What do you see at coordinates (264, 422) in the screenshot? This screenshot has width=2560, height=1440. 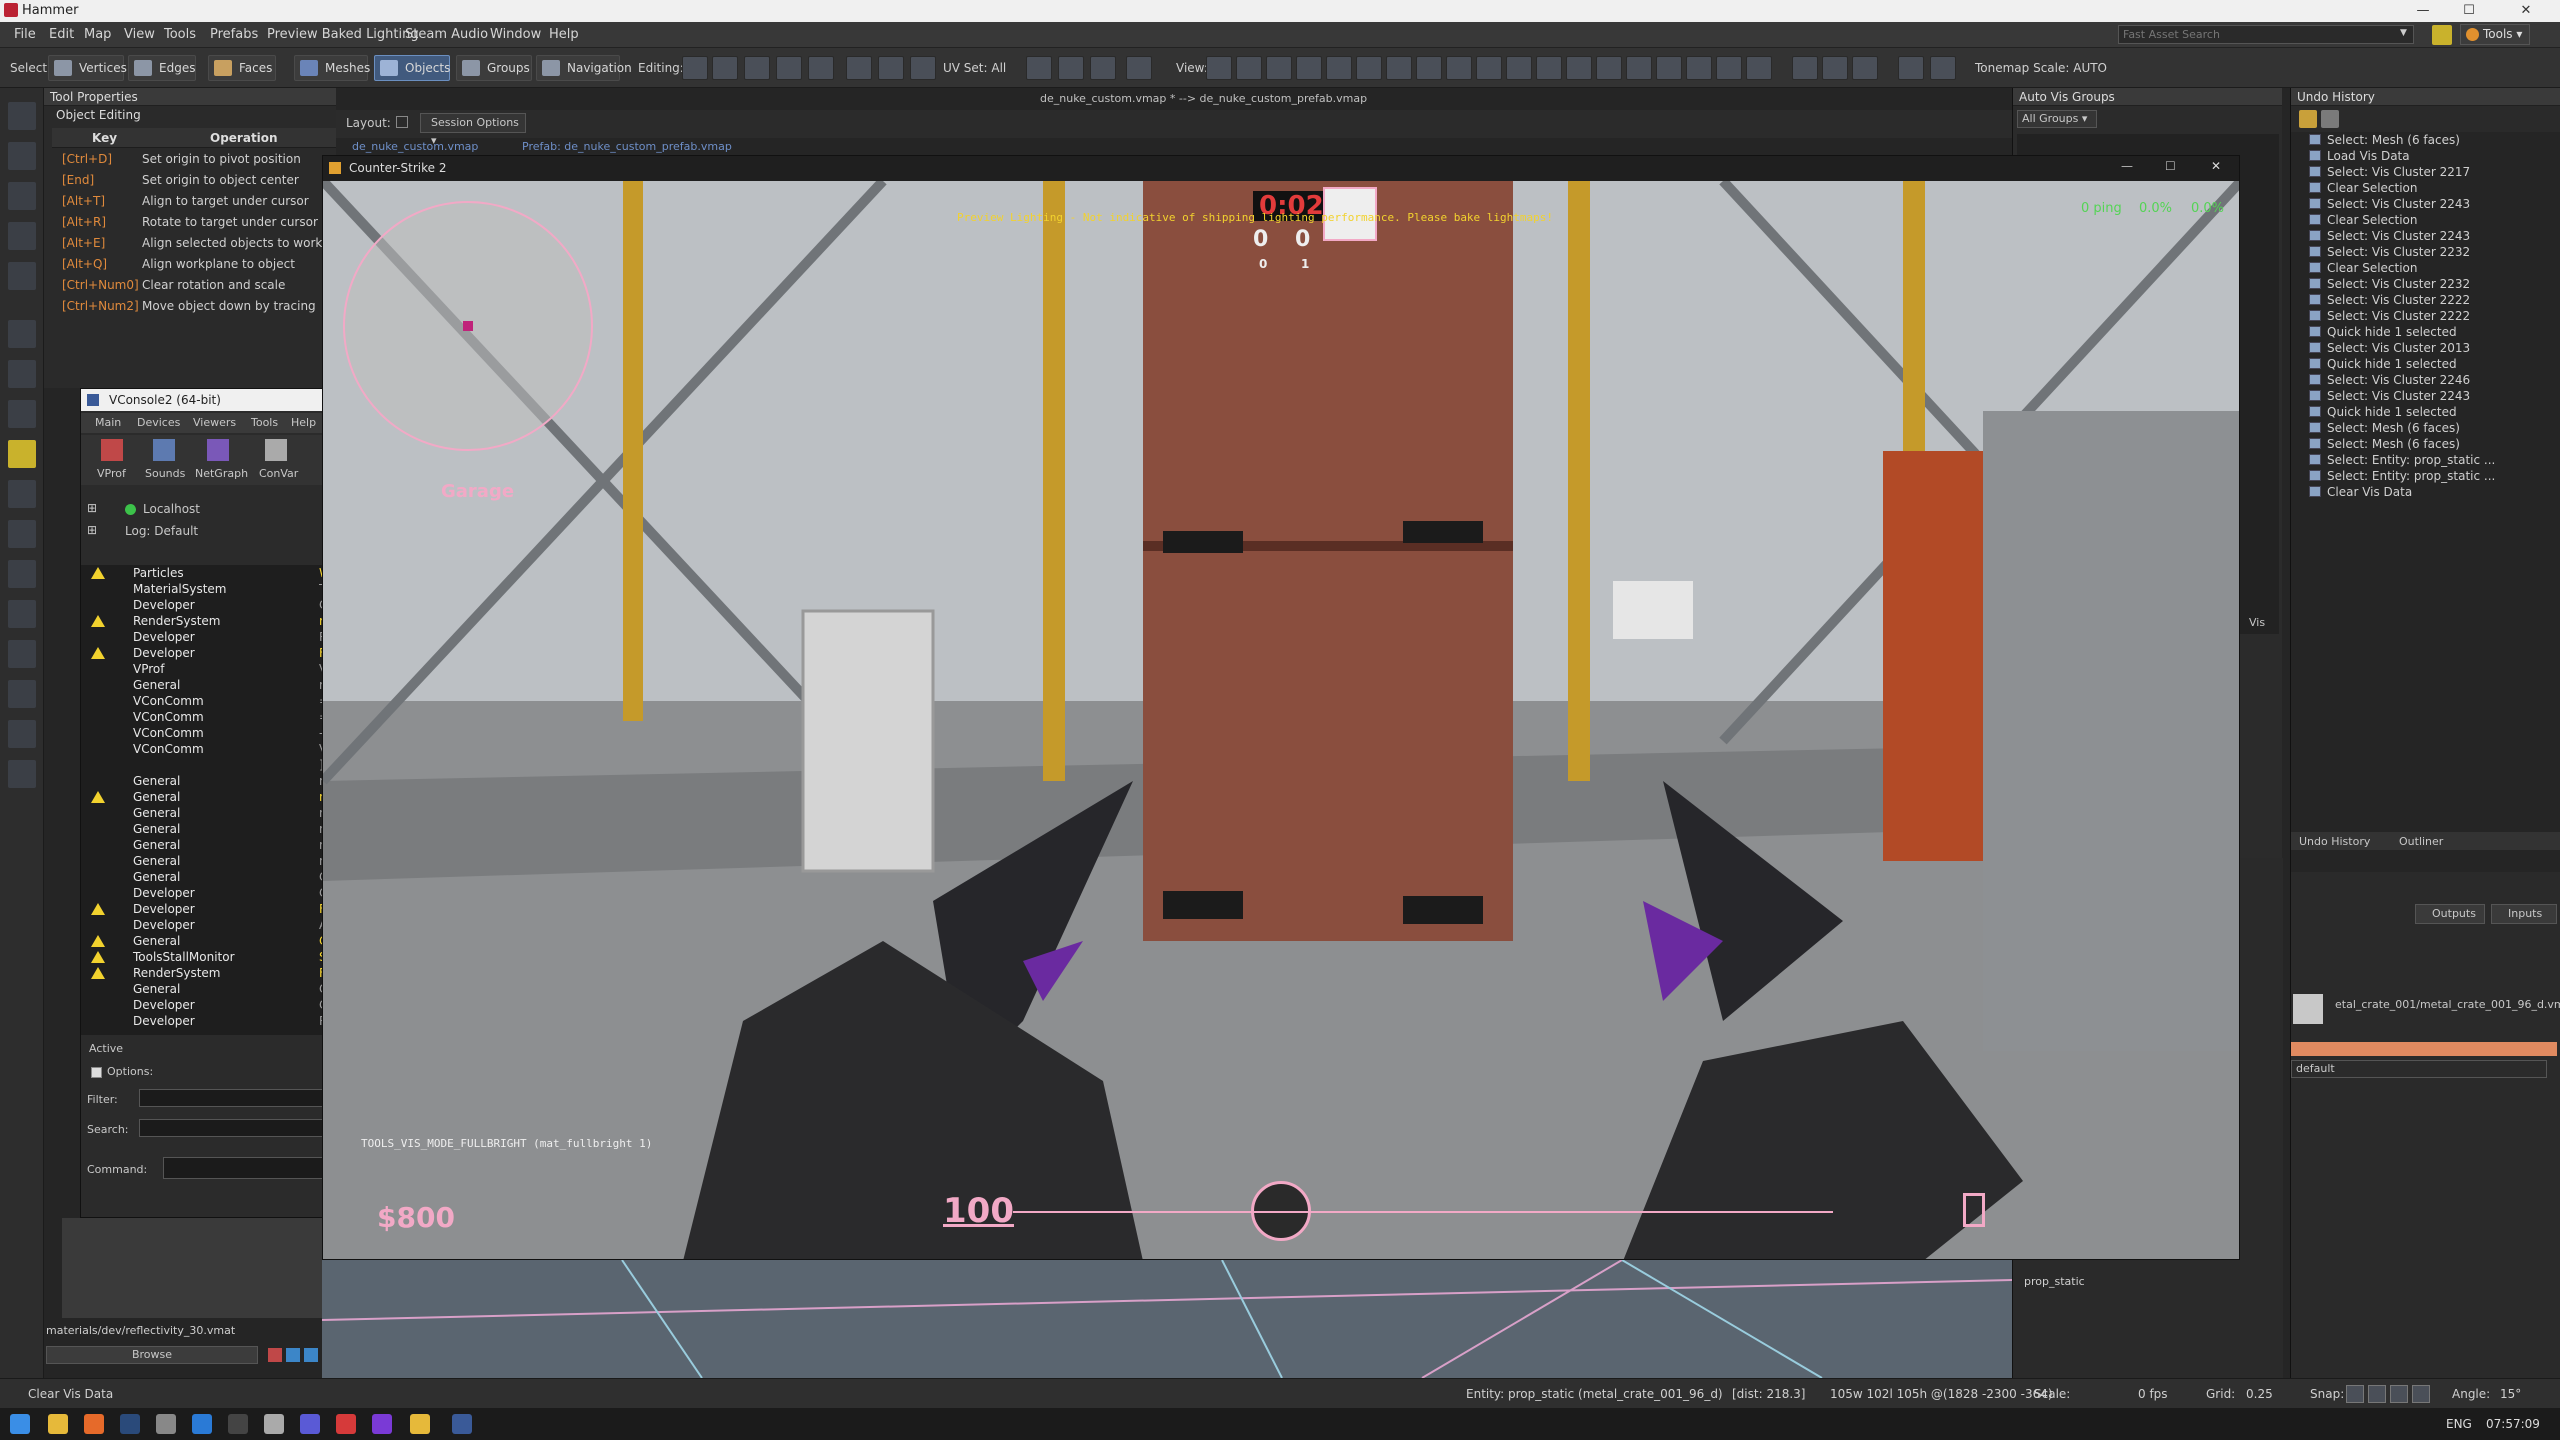 I see `vconsole-menu-tools: Tools` at bounding box center [264, 422].